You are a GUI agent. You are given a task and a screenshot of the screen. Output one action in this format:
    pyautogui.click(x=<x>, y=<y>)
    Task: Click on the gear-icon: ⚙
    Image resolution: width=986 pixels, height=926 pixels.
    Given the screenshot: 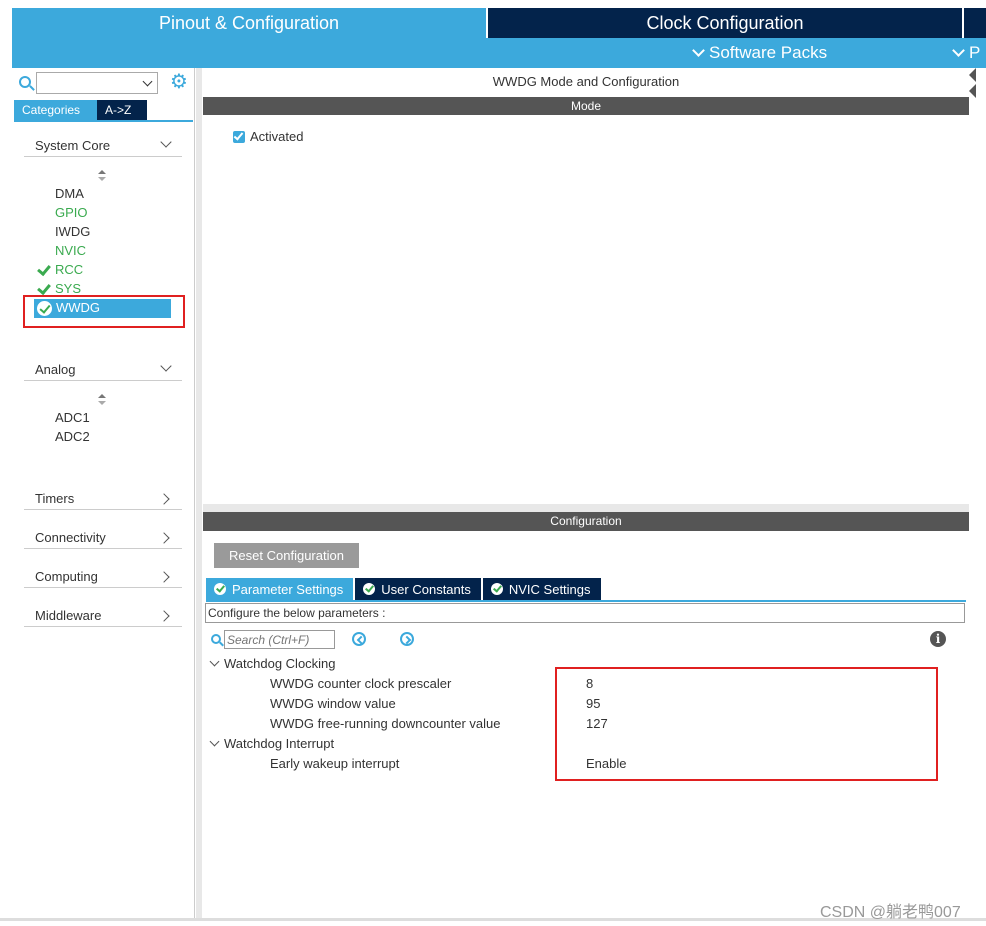 What is the action you would take?
    pyautogui.click(x=179, y=82)
    